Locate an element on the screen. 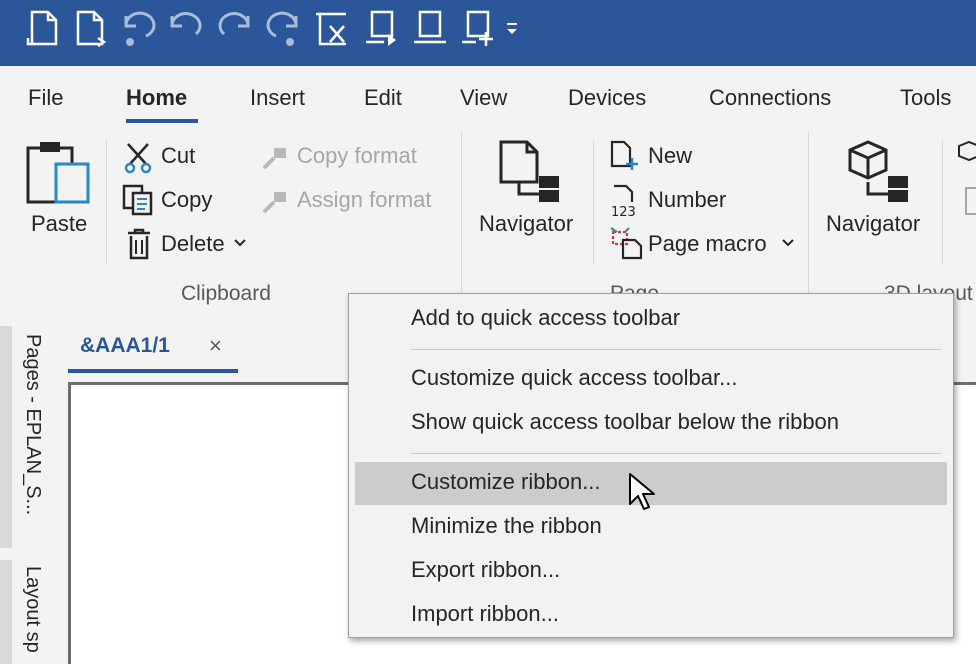 Image resolution: width=976 pixels, height=664 pixels. quick-access-toolbar is located at coordinates (488, 33).